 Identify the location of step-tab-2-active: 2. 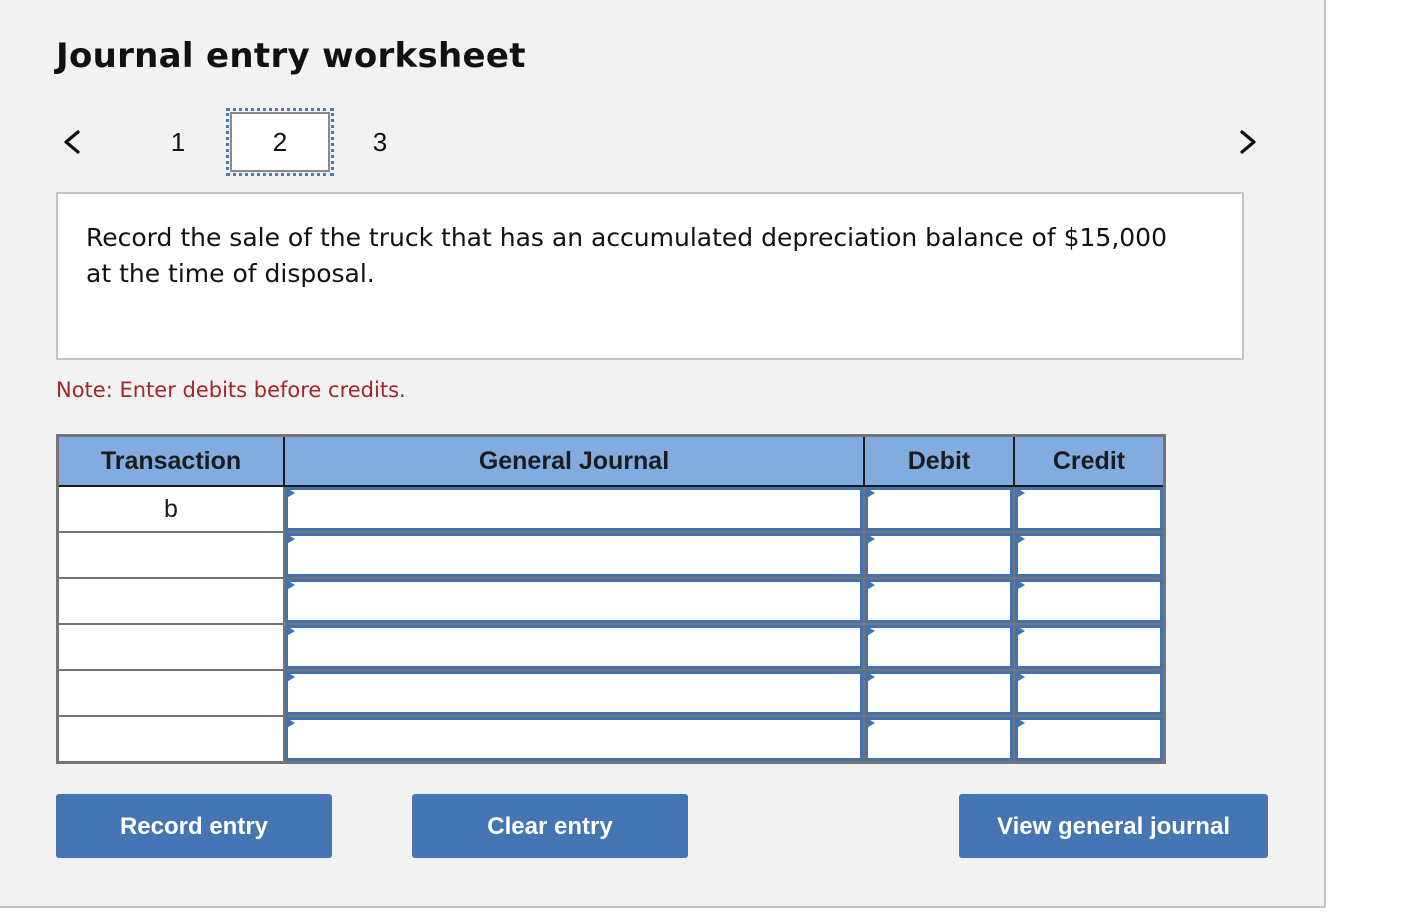
(280, 142).